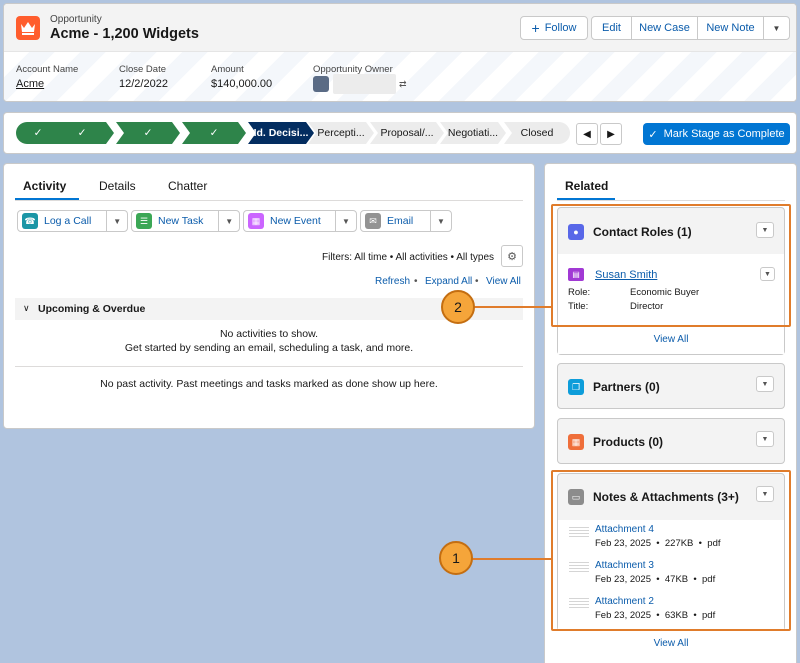 Image resolution: width=800 pixels, height=663 pixels. What do you see at coordinates (143, 84) in the screenshot?
I see `close-date-value: 12/2/2022` at bounding box center [143, 84].